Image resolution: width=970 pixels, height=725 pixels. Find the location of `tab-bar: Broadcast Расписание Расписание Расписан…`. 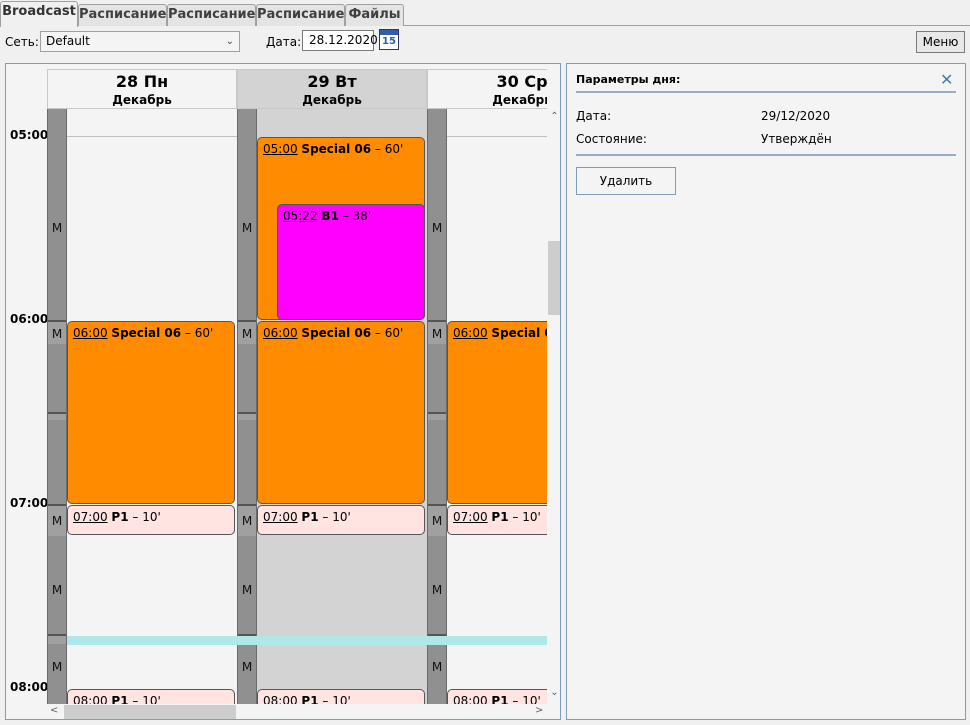

tab-bar: Broadcast Расписание Расписание Расписан… is located at coordinates (485, 13).